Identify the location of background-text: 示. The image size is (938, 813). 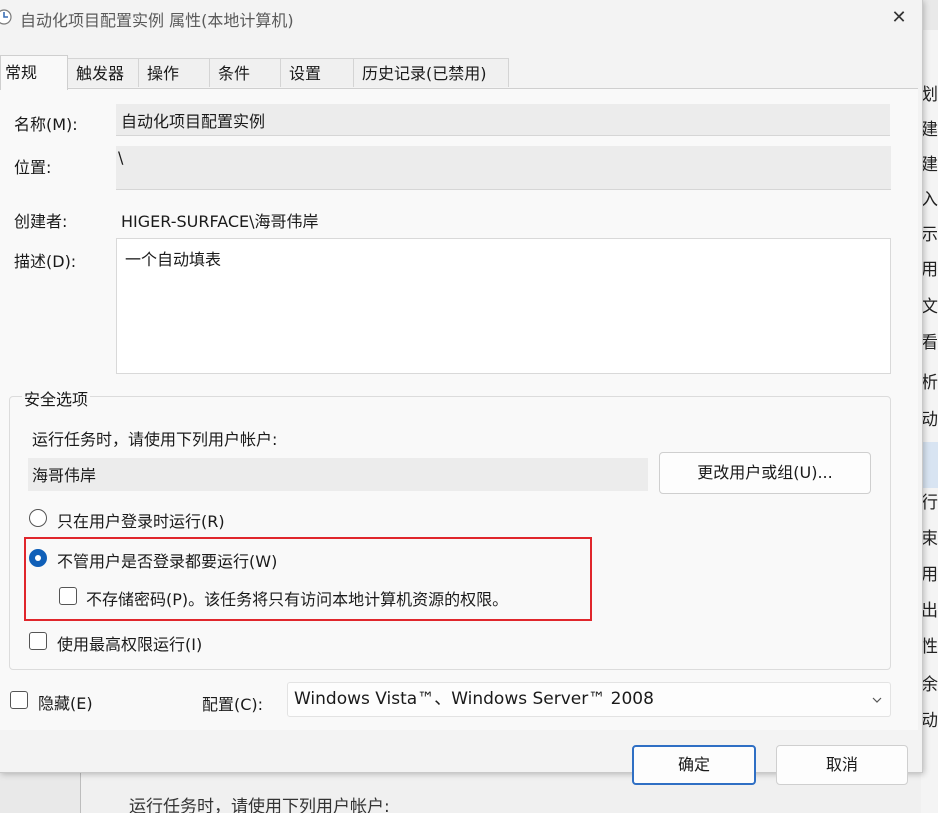
(929, 235).